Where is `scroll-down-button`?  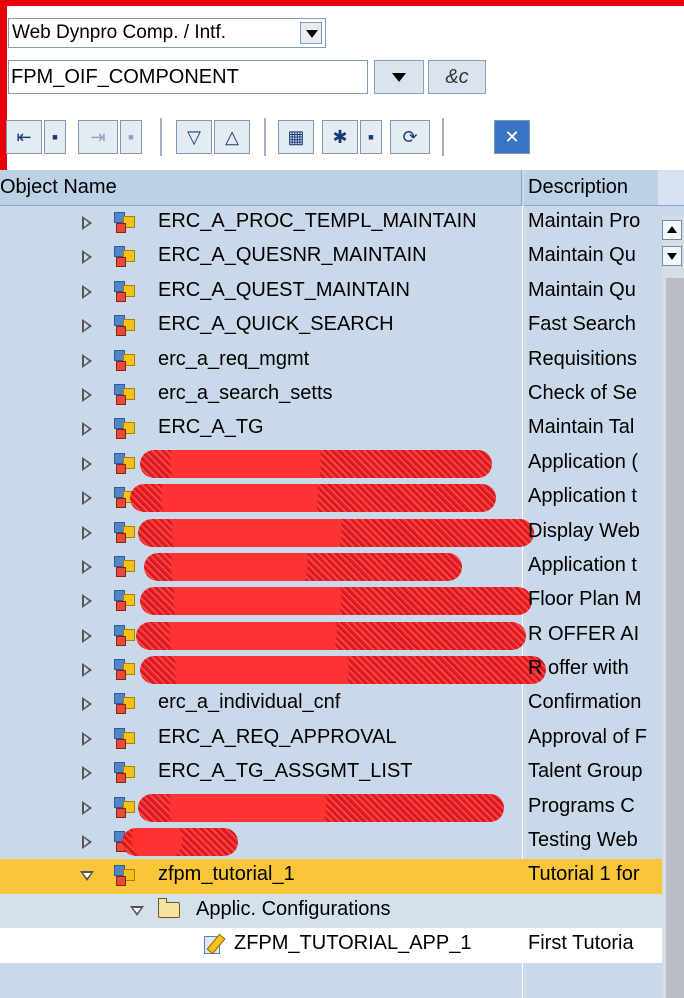 scroll-down-button is located at coordinates (672, 256).